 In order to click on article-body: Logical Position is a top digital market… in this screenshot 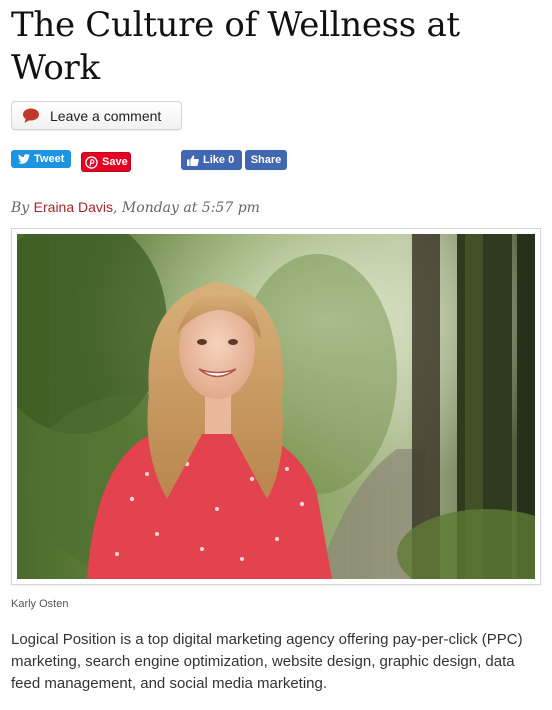, I will do `click(267, 661)`.